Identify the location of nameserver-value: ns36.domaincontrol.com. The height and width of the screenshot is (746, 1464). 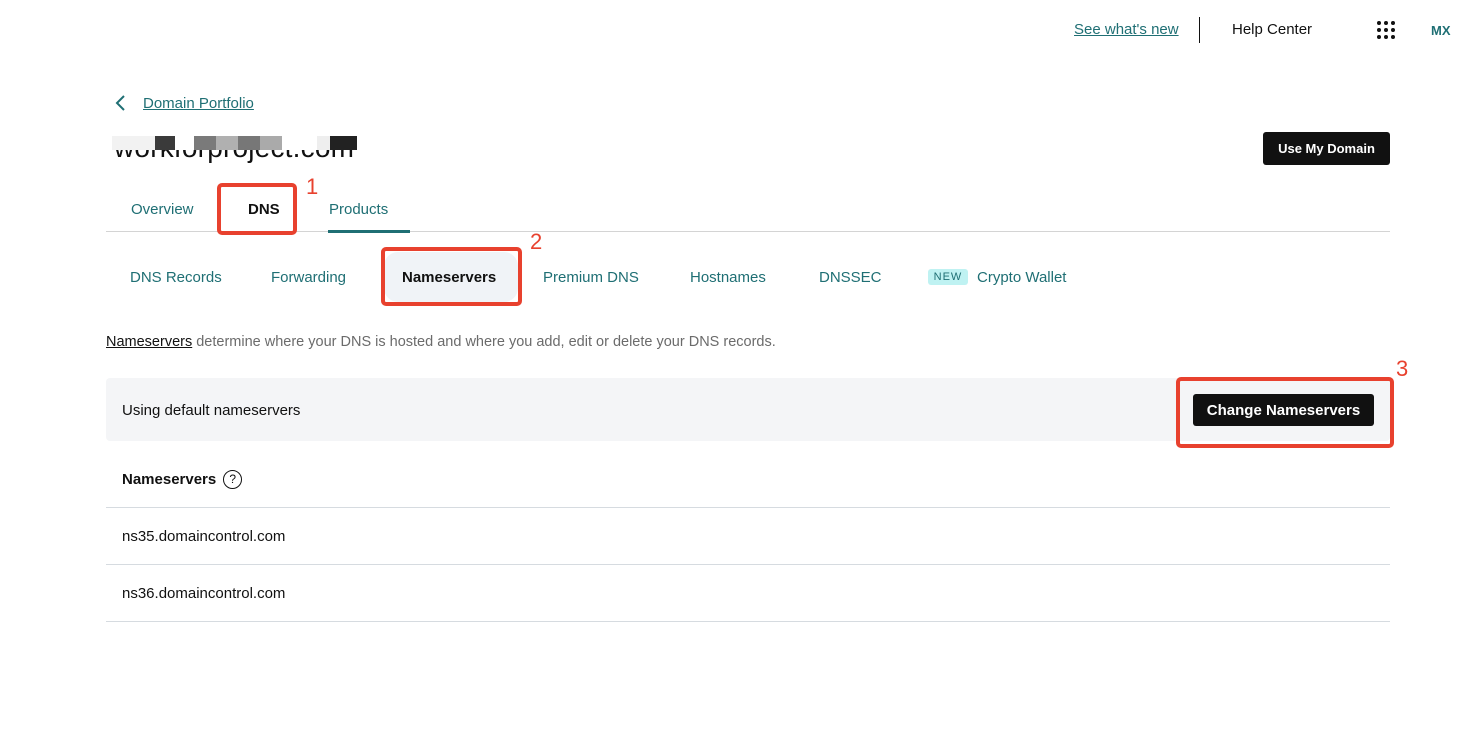
(204, 593).